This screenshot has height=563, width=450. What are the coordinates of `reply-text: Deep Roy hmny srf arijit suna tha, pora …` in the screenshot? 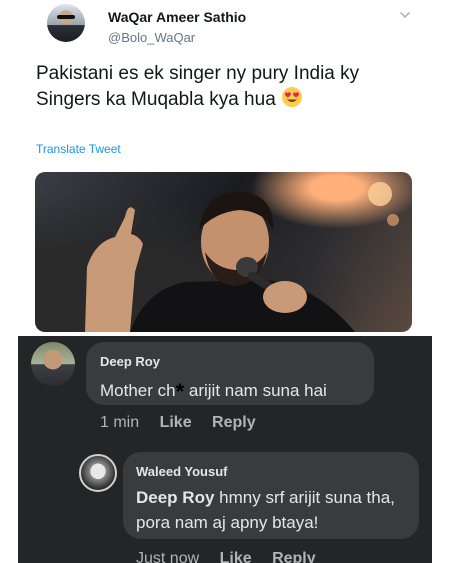 It's located at (276, 510).